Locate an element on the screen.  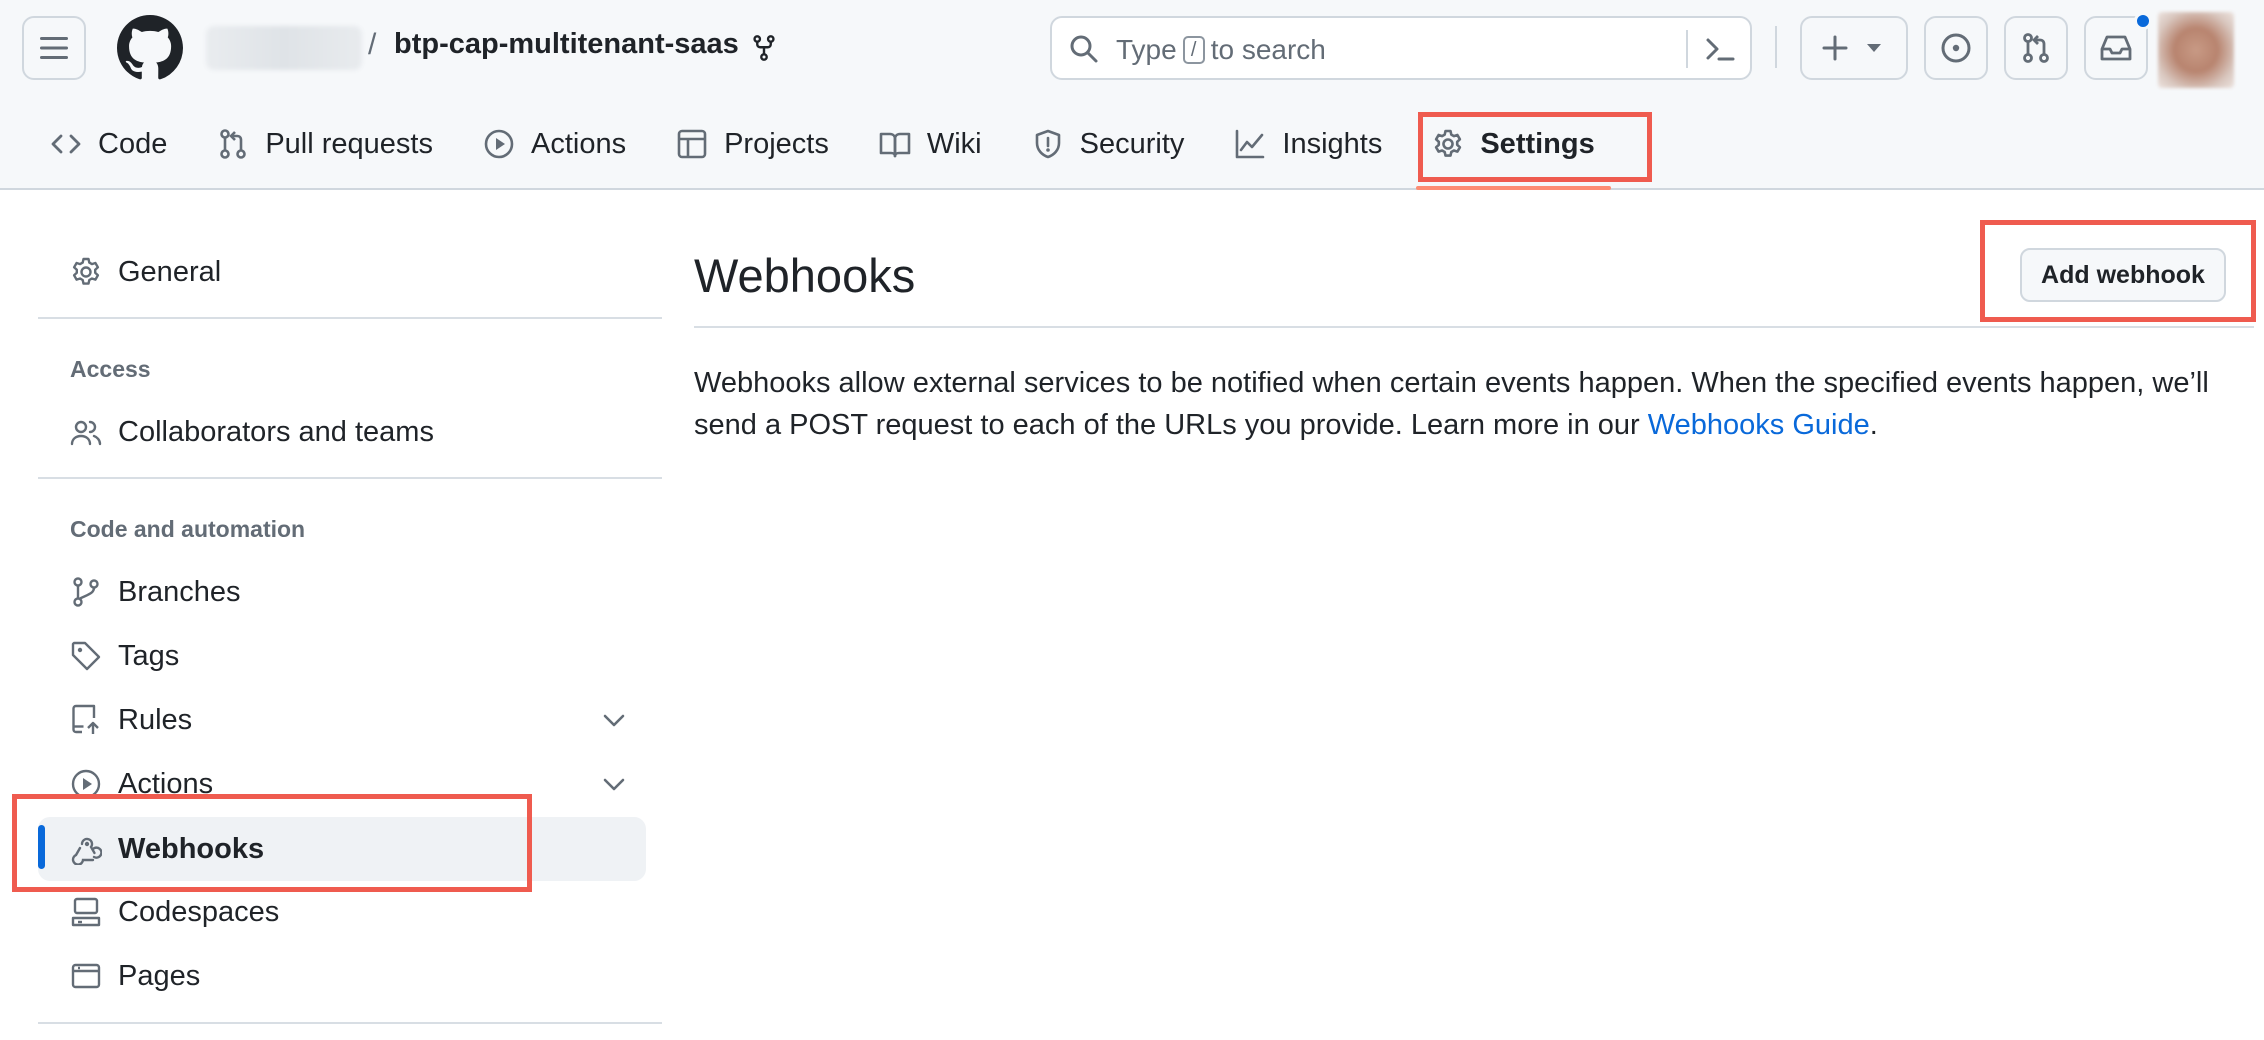
global-menu-button is located at coordinates (54, 48).